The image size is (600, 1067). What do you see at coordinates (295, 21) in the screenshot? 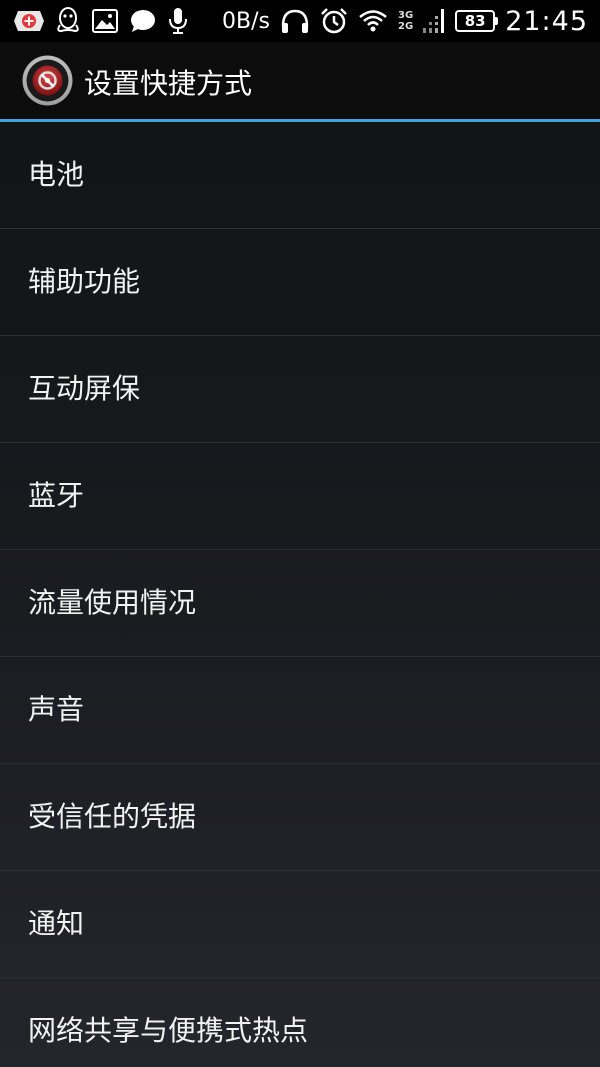
I see `headphones-icon` at bounding box center [295, 21].